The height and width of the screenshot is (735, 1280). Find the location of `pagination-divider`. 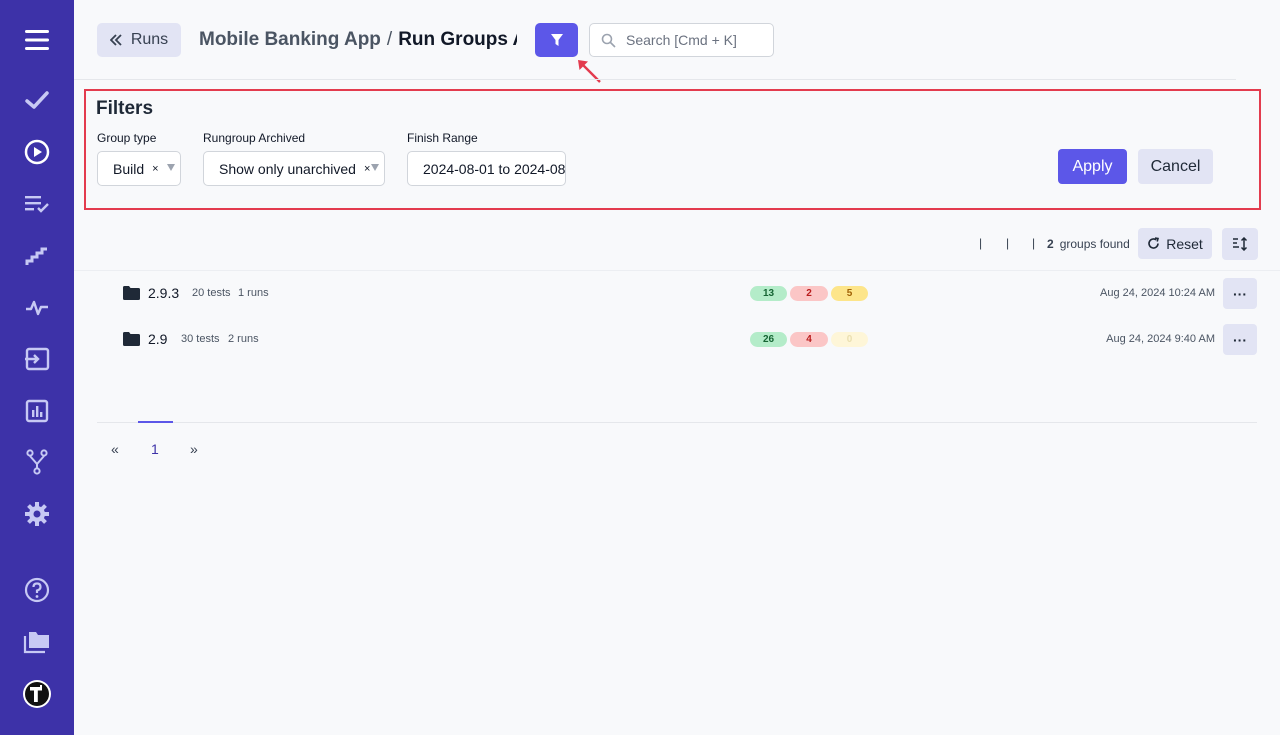

pagination-divider is located at coordinates (677, 422).